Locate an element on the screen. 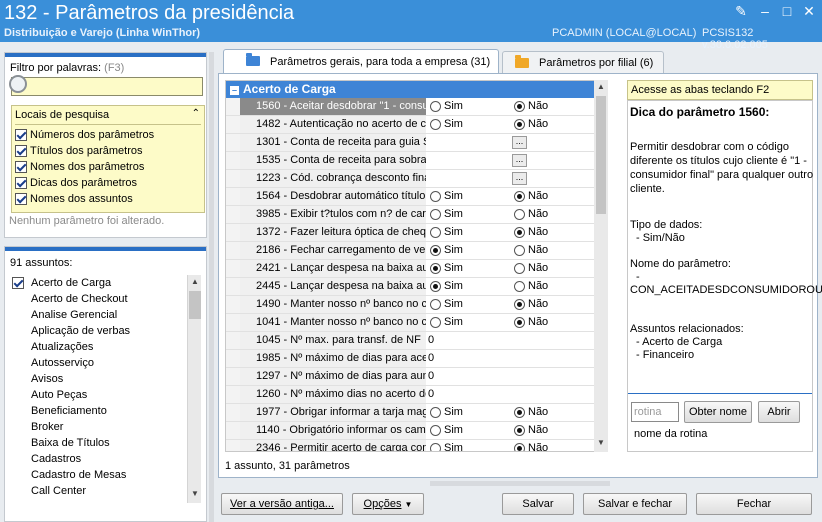 This screenshot has height=522, width=822. opcoes-button: Opções ▼ is located at coordinates (388, 504).